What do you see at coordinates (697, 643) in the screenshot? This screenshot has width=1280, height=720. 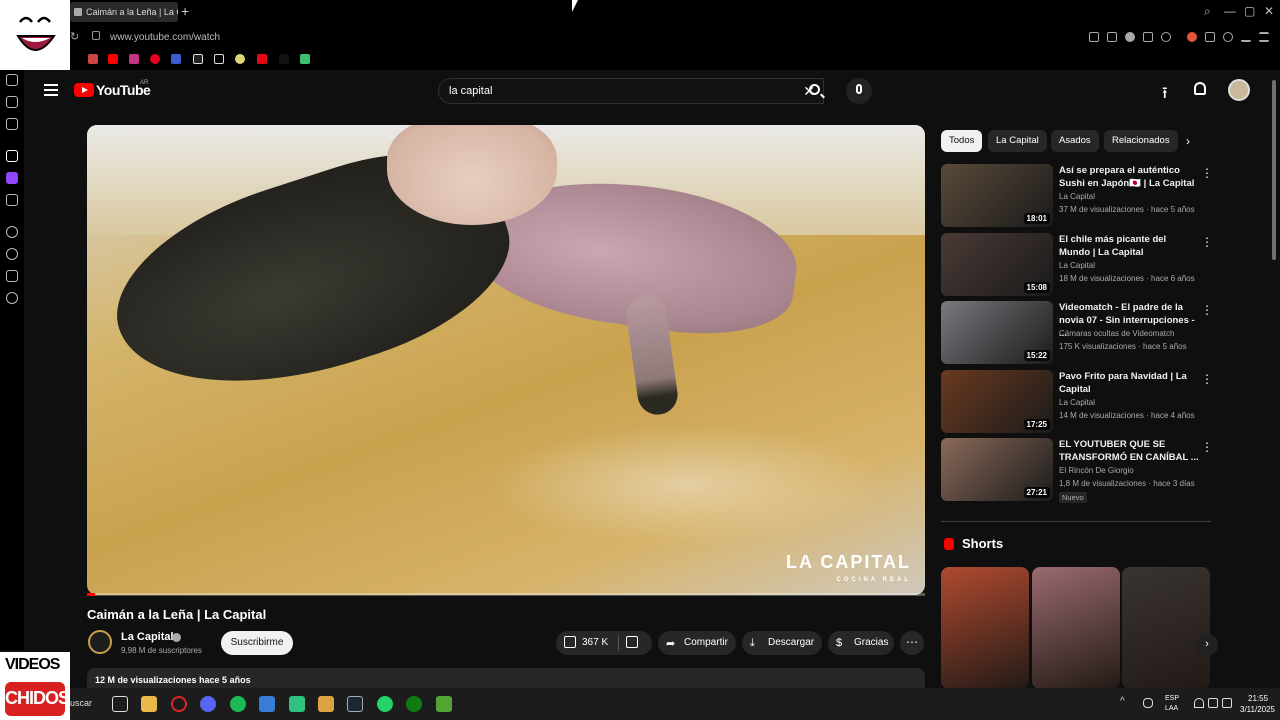 I see `share-button: ➦ Compartir` at bounding box center [697, 643].